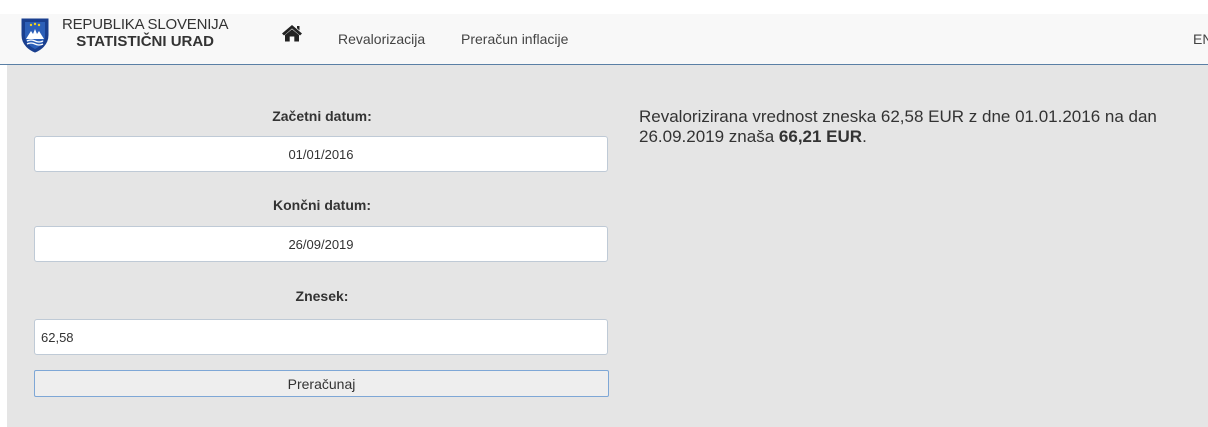 The height and width of the screenshot is (427, 1208). Describe the element at coordinates (321, 337) in the screenshot. I see `amount-input` at that location.